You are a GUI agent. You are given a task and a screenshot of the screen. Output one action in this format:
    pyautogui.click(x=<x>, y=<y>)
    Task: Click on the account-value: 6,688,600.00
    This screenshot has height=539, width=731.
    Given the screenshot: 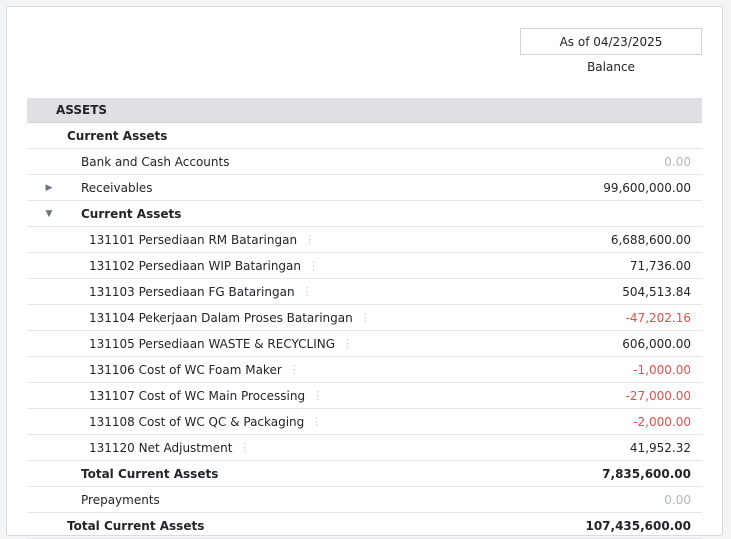 What is the action you would take?
    pyautogui.click(x=650, y=239)
    